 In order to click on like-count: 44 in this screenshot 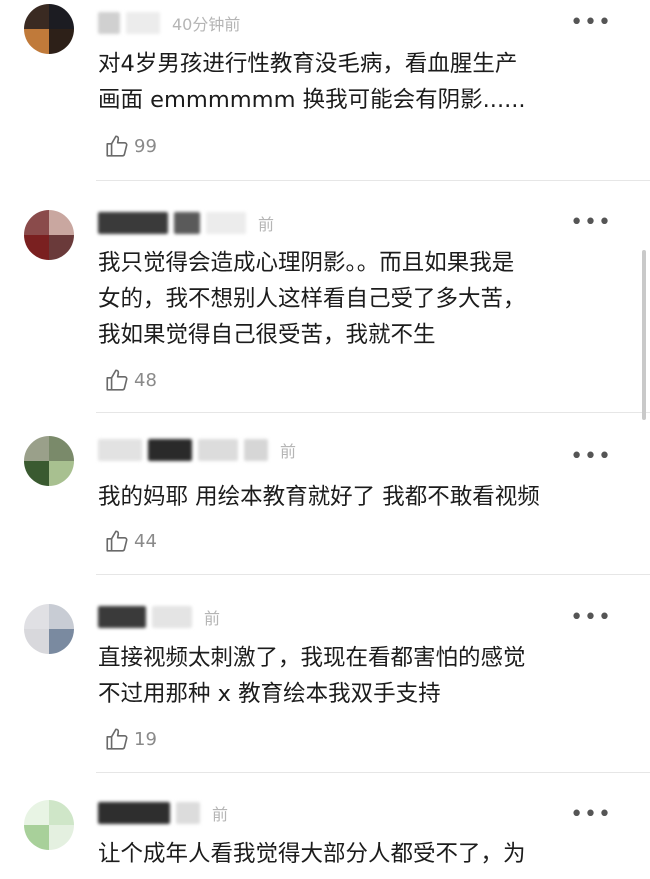, I will do `click(145, 541)`.